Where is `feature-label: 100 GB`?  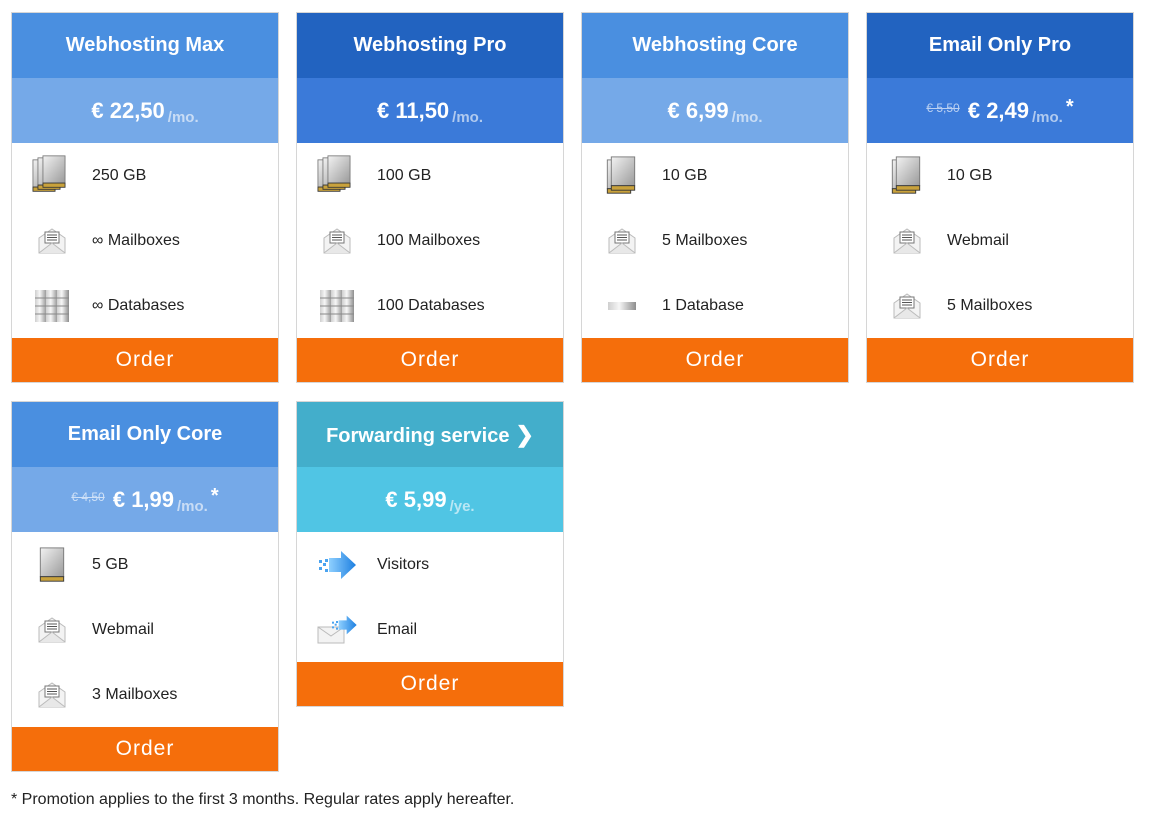 feature-label: 100 GB is located at coordinates (404, 175).